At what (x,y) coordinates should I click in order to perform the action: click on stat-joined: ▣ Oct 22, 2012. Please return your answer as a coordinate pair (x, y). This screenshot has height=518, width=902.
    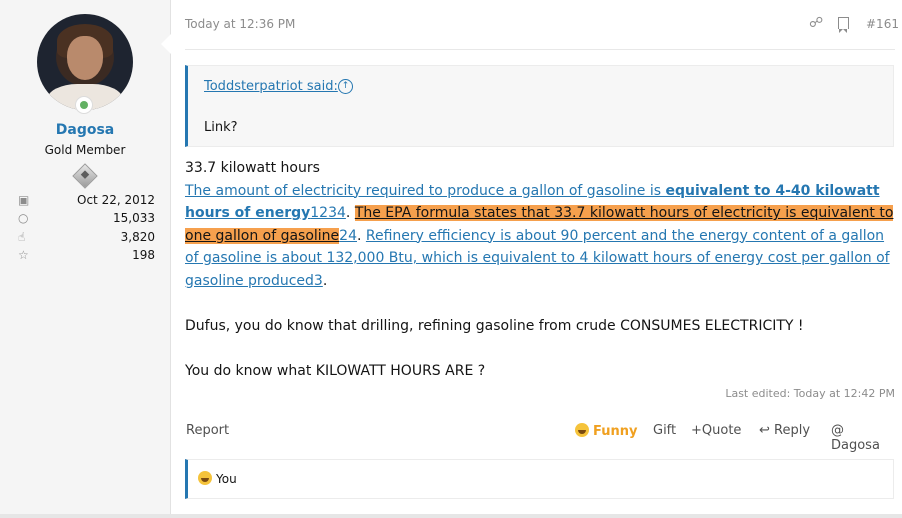
    Looking at the image, I should click on (86, 200).